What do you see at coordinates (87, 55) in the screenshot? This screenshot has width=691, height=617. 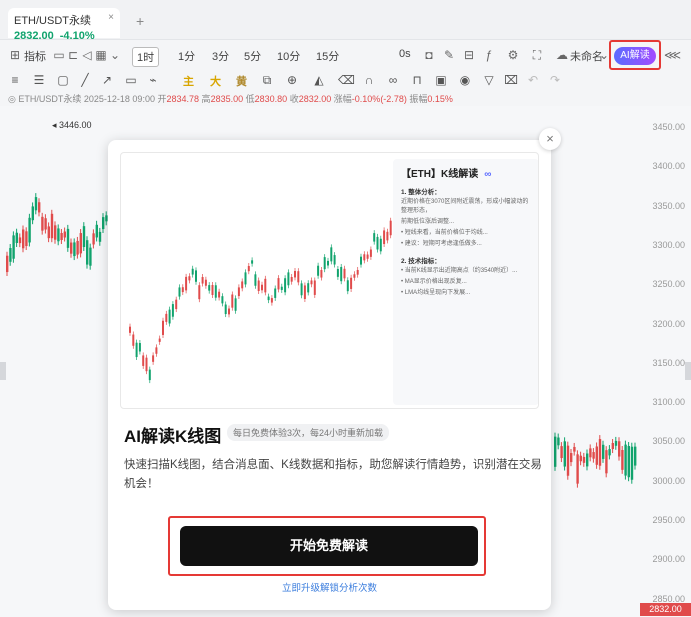 I see `replay-icon: ◁` at bounding box center [87, 55].